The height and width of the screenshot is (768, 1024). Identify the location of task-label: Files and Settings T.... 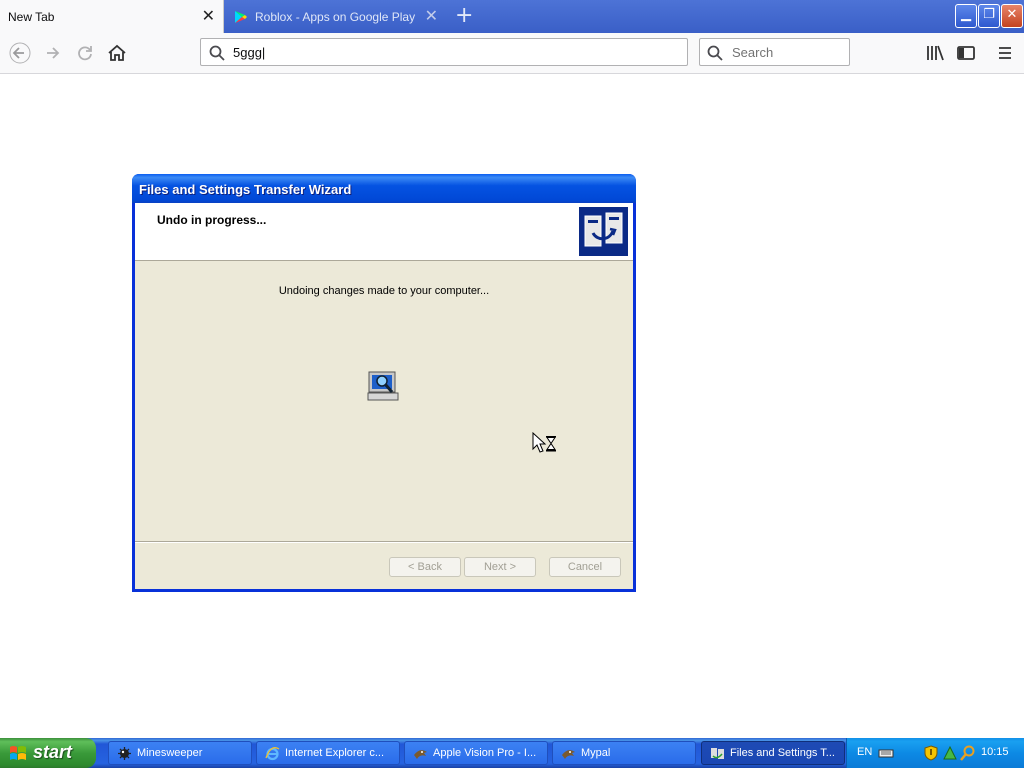
(782, 753).